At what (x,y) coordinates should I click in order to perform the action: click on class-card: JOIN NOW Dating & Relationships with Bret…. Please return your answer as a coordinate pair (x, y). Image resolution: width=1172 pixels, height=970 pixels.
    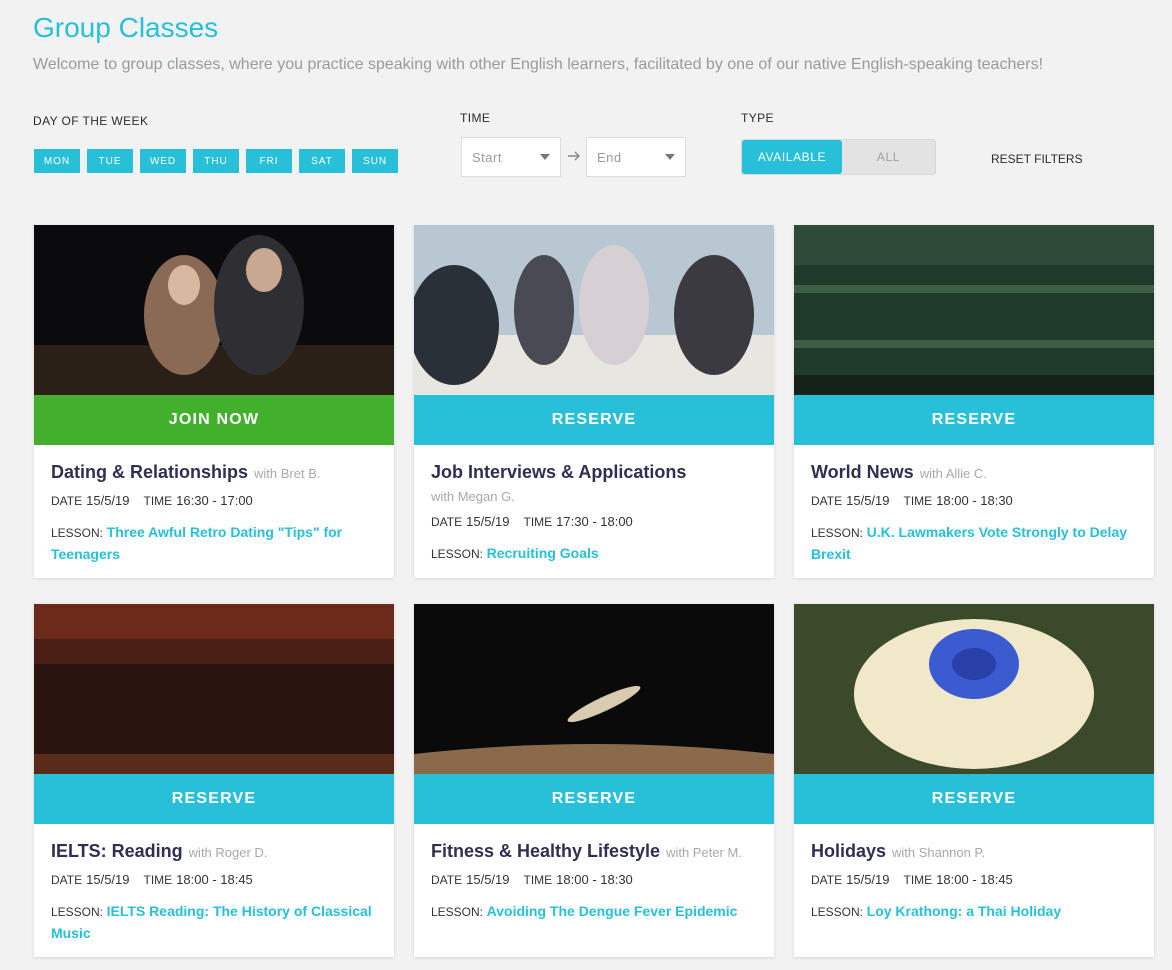
    Looking at the image, I should click on (214, 401).